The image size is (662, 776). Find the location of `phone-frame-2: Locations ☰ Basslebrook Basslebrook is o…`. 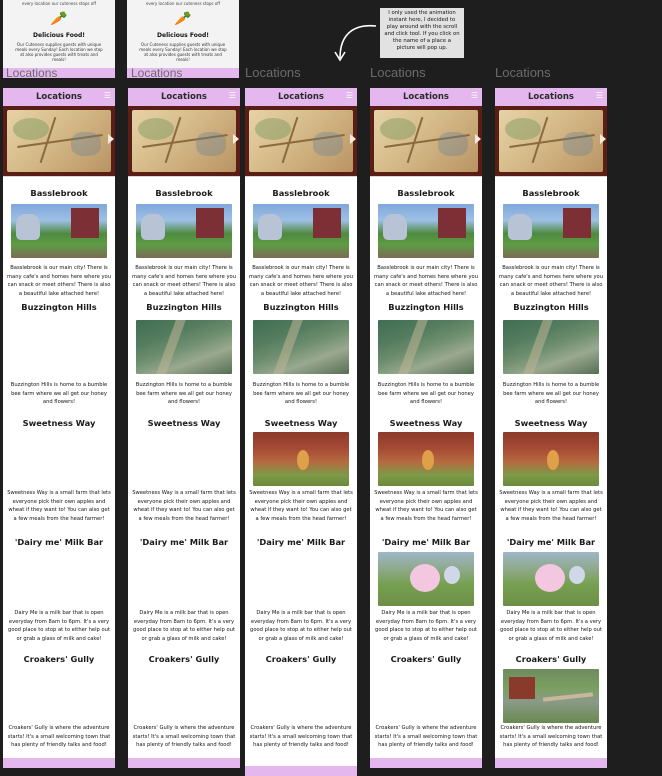

phone-frame-2: Locations ☰ Basslebrook Basslebrook is o… is located at coordinates (184, 428).